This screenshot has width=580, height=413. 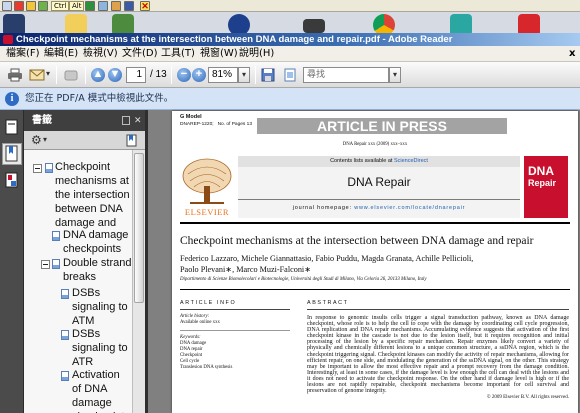 What do you see at coordinates (191, 355) in the screenshot?
I see `keyword-item: Checkpoint` at bounding box center [191, 355].